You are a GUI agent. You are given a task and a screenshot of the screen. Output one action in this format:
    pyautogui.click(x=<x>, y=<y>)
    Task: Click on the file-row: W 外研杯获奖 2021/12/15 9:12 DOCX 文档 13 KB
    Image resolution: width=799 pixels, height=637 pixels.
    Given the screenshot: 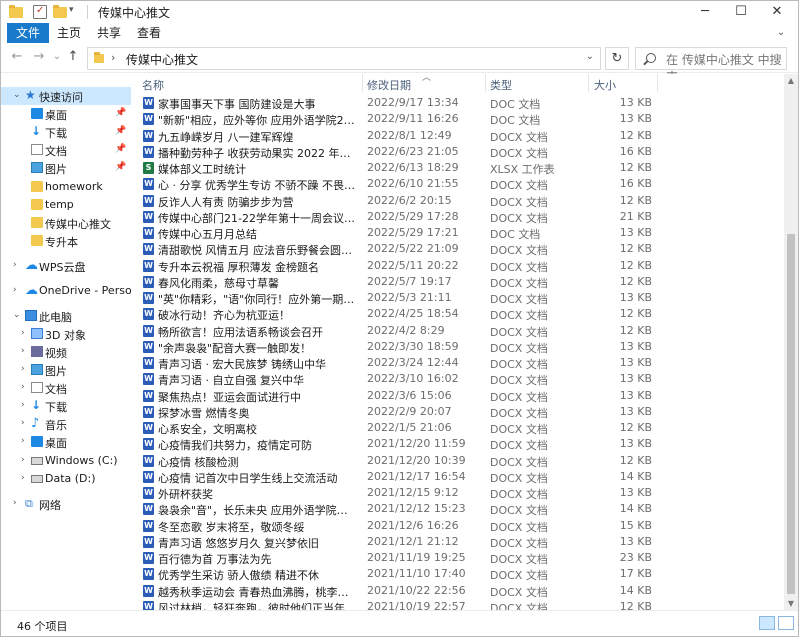 What is the action you would take?
    pyautogui.click(x=458, y=493)
    